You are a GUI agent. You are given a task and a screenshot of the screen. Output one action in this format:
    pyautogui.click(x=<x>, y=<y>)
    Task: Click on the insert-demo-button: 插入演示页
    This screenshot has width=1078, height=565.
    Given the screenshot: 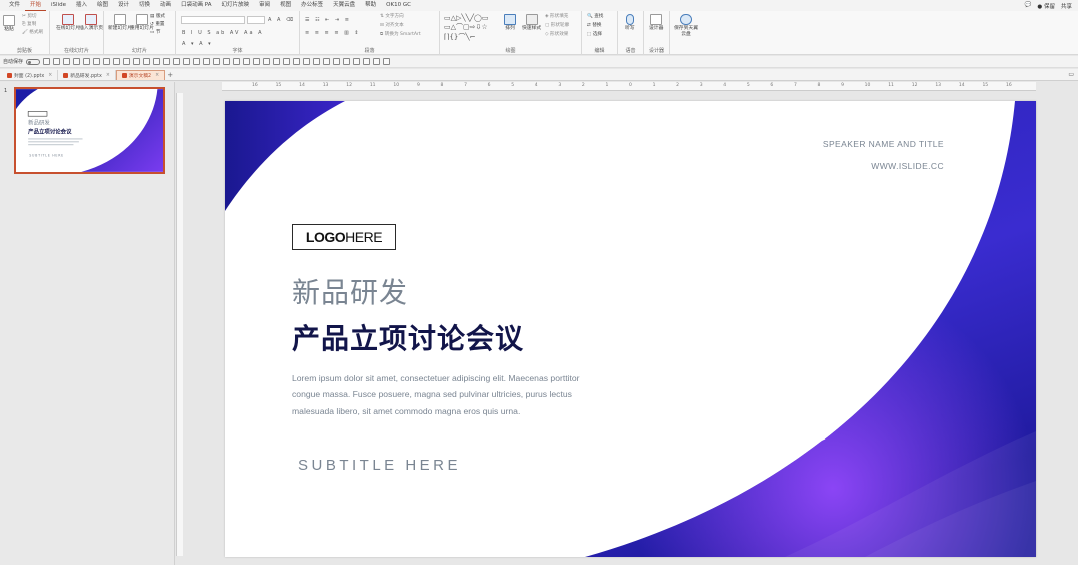 What is the action you would take?
    pyautogui.click(x=91, y=23)
    